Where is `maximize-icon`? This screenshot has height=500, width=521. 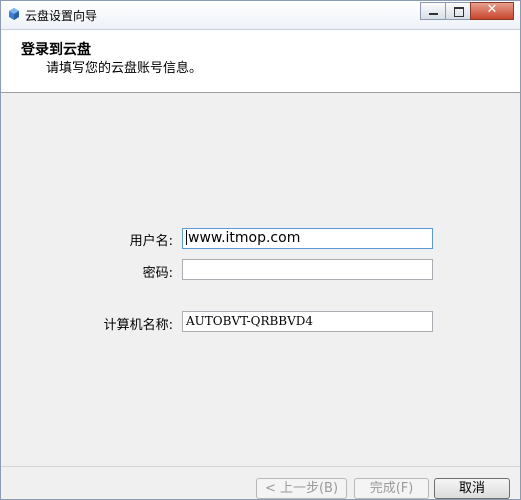 maximize-icon is located at coordinates (459, 12).